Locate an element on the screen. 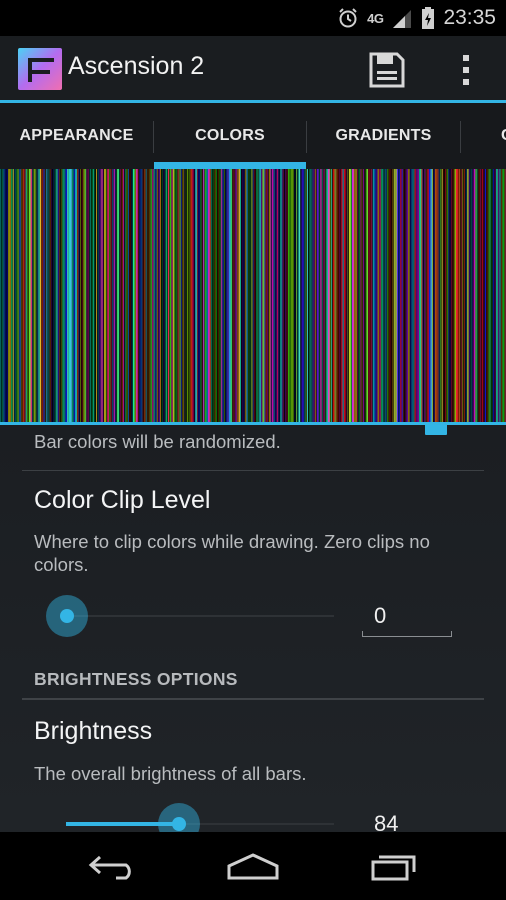 The height and width of the screenshot is (900, 506). tab-colors: COLORS is located at coordinates (230, 136).